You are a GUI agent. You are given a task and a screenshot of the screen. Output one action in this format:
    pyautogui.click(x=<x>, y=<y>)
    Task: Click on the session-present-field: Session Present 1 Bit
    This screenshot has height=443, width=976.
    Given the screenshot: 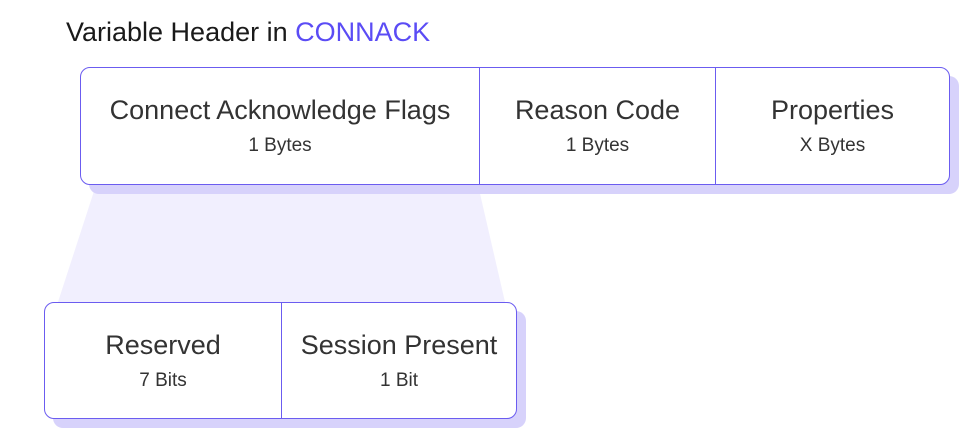 What is the action you would take?
    pyautogui.click(x=398, y=360)
    